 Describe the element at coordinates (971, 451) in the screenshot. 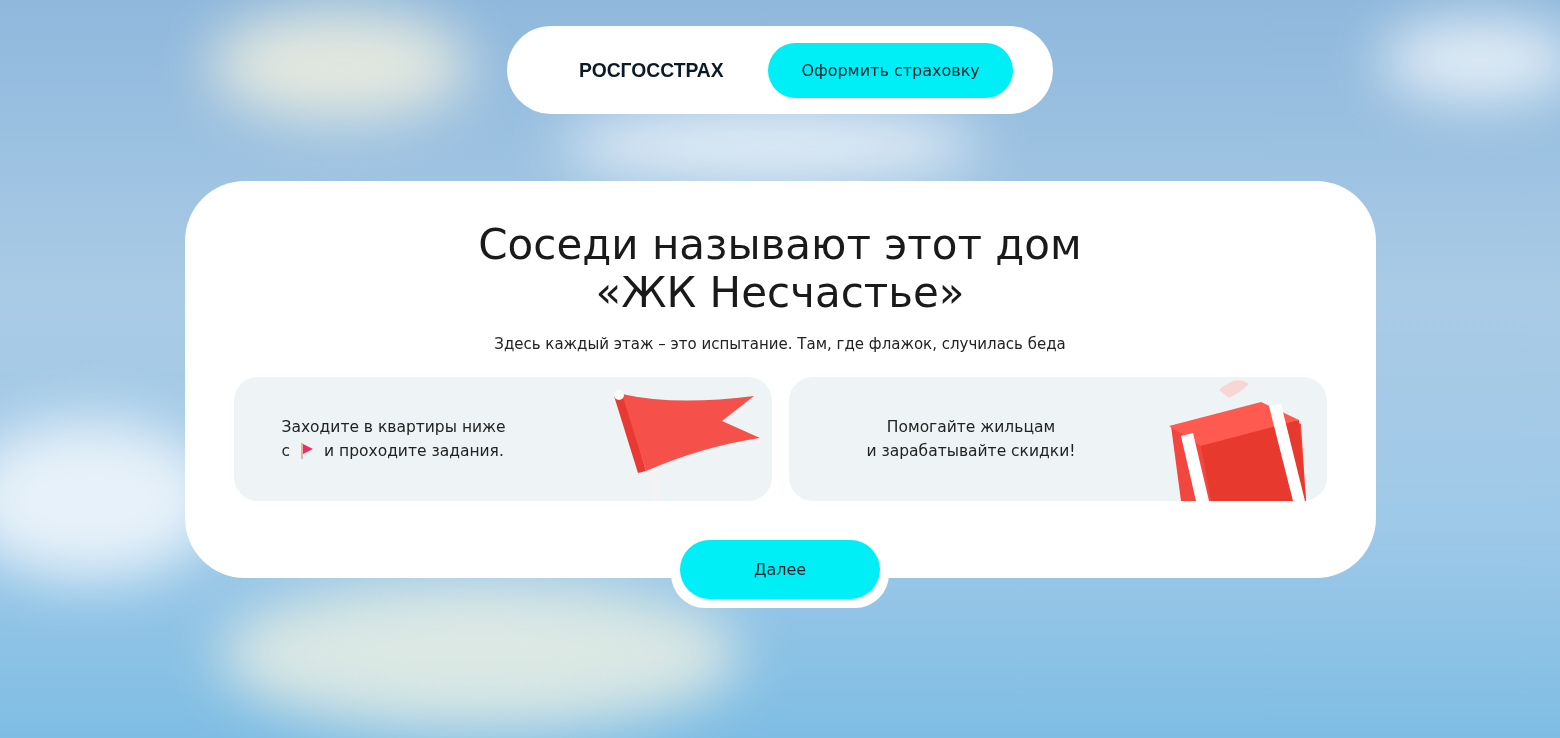

I see `card-text: и зарабатывайте скидки!` at that location.